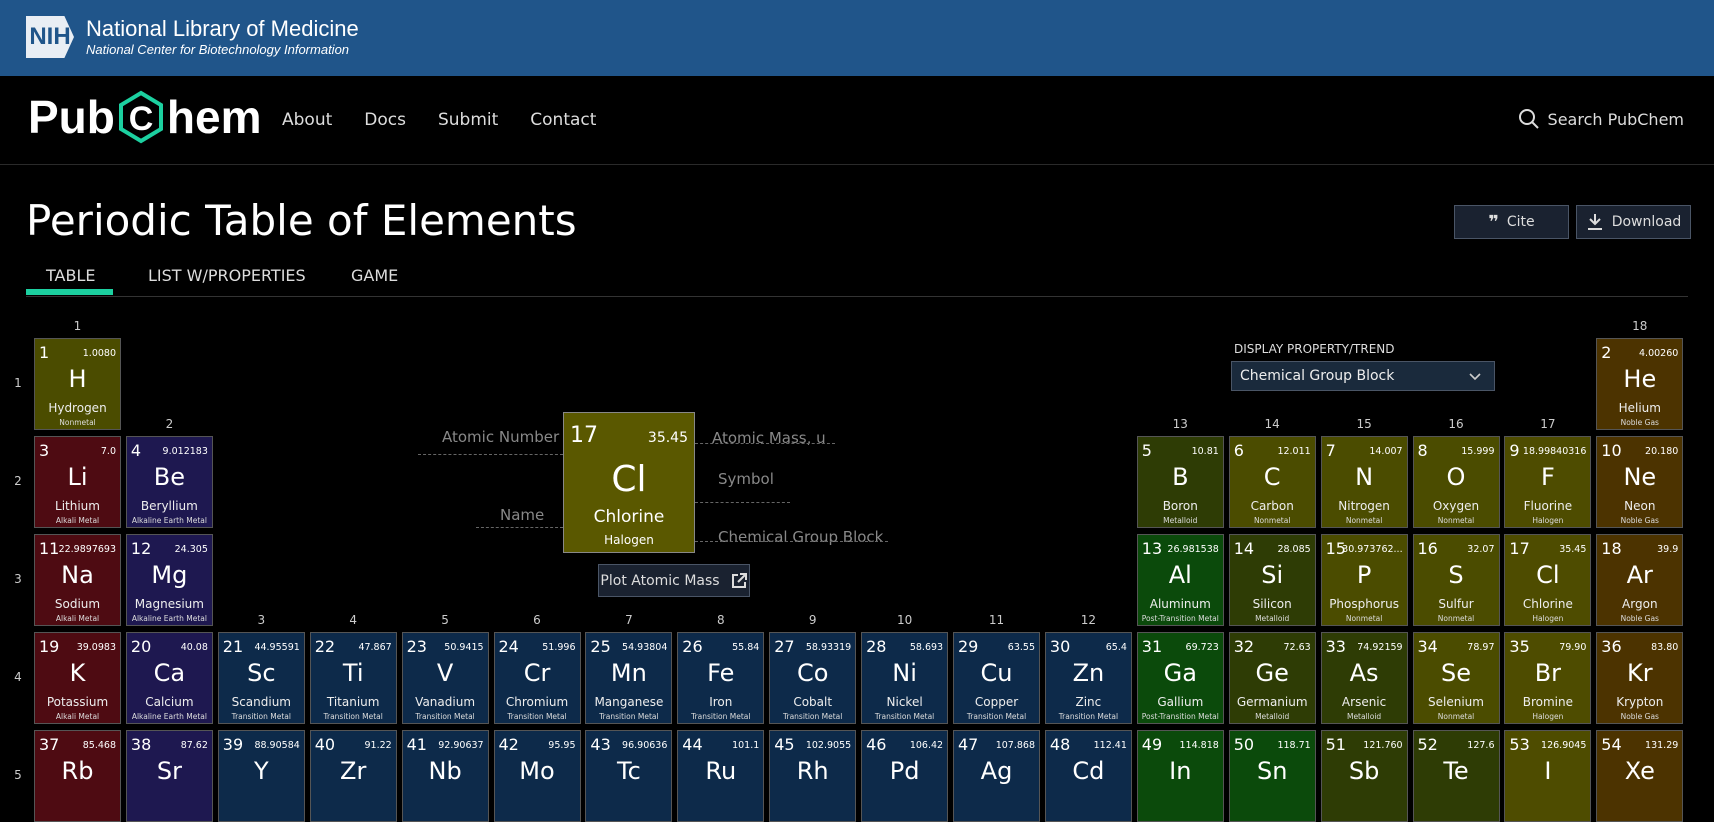  I want to click on element-cell-rb: 37 85.468 Rb, so click(77, 776).